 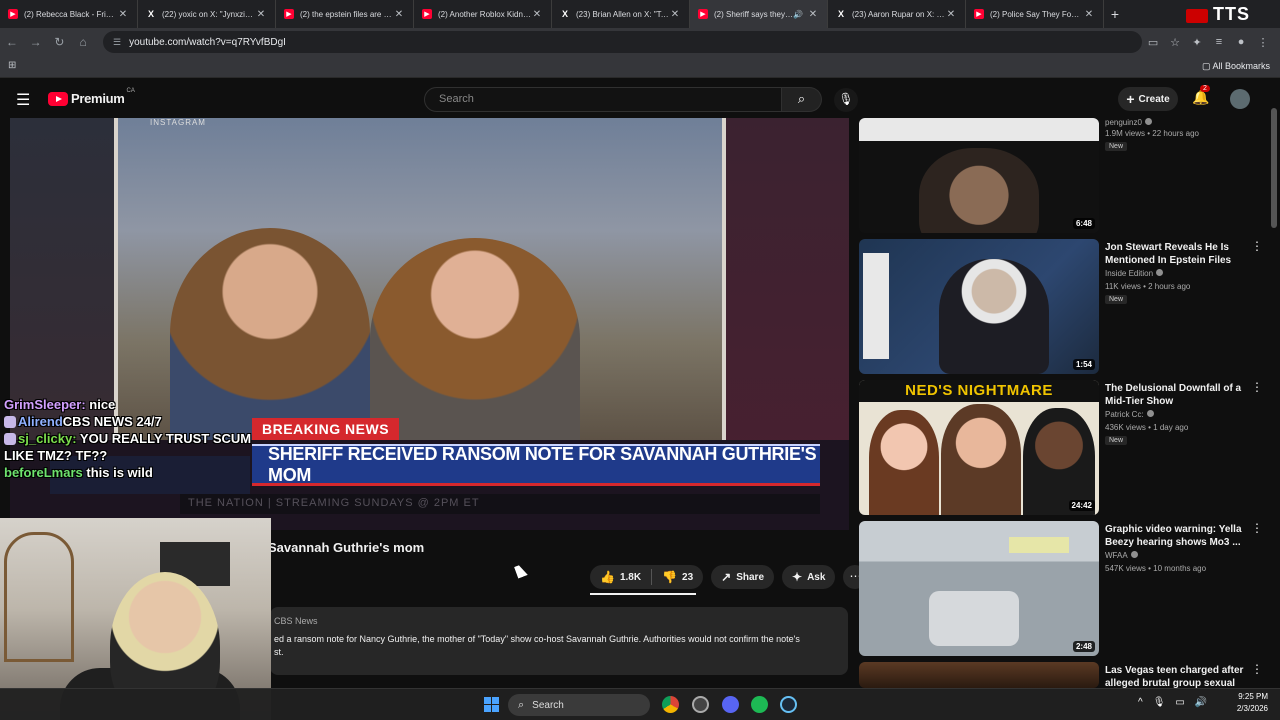 What do you see at coordinates (623, 42) in the screenshot?
I see `address-bar: ☰ youtube.com/watch?v=q7RYvfBDgI` at bounding box center [623, 42].